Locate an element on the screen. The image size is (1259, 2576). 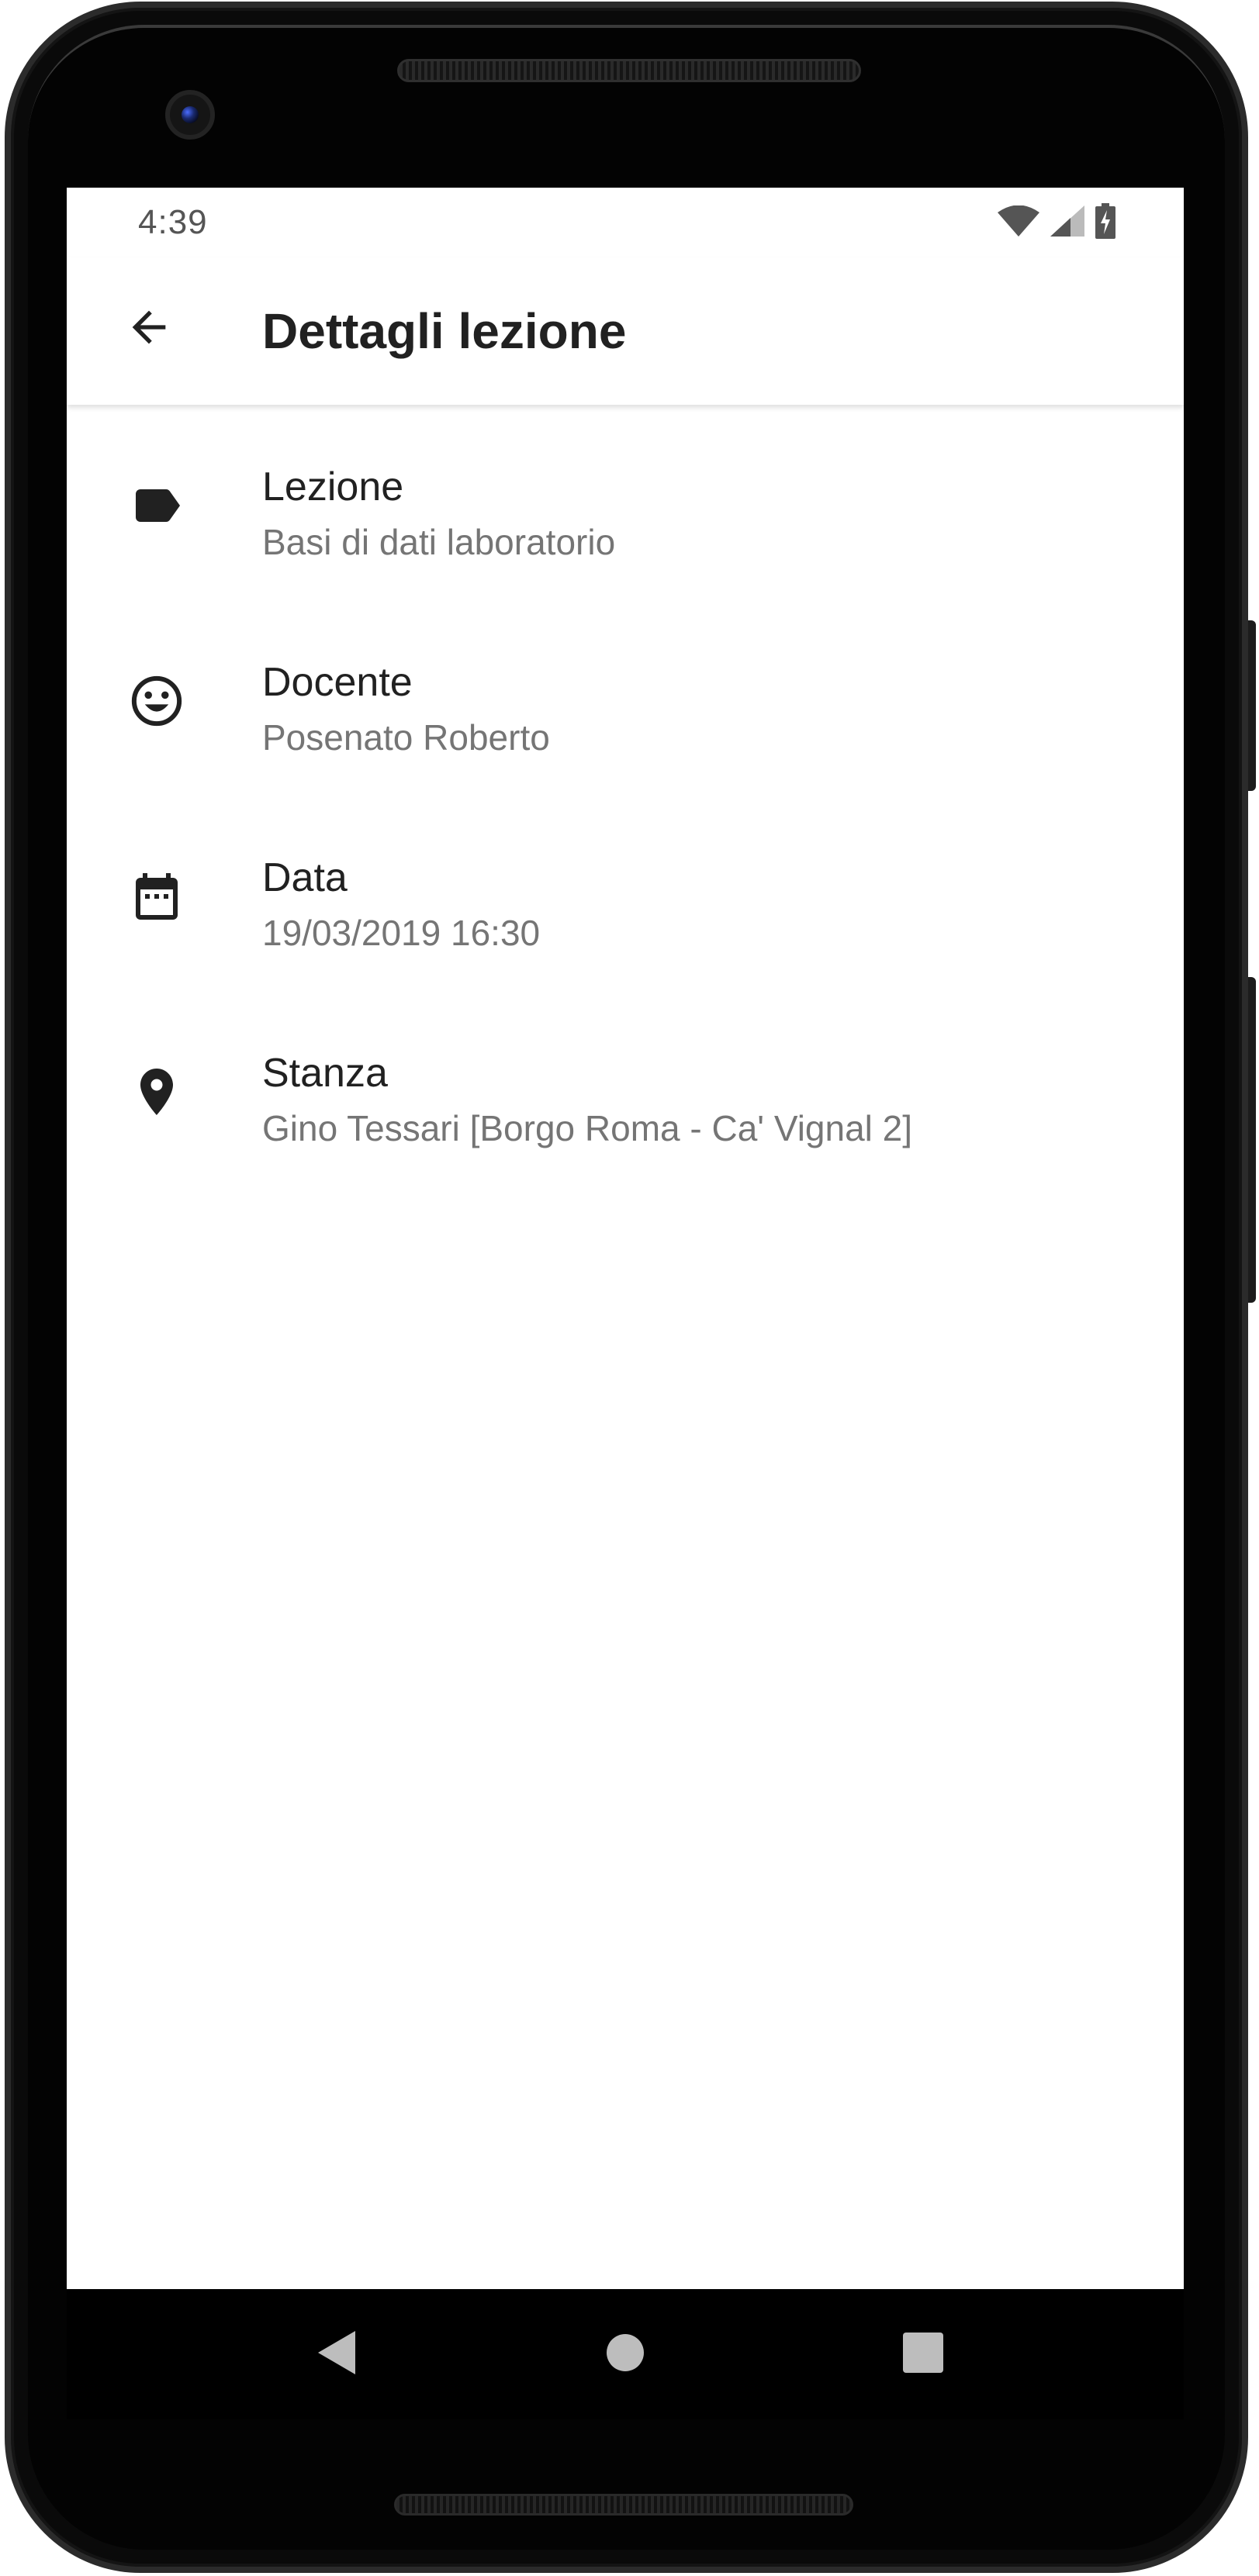
arrow-back-icon is located at coordinates (149, 329).